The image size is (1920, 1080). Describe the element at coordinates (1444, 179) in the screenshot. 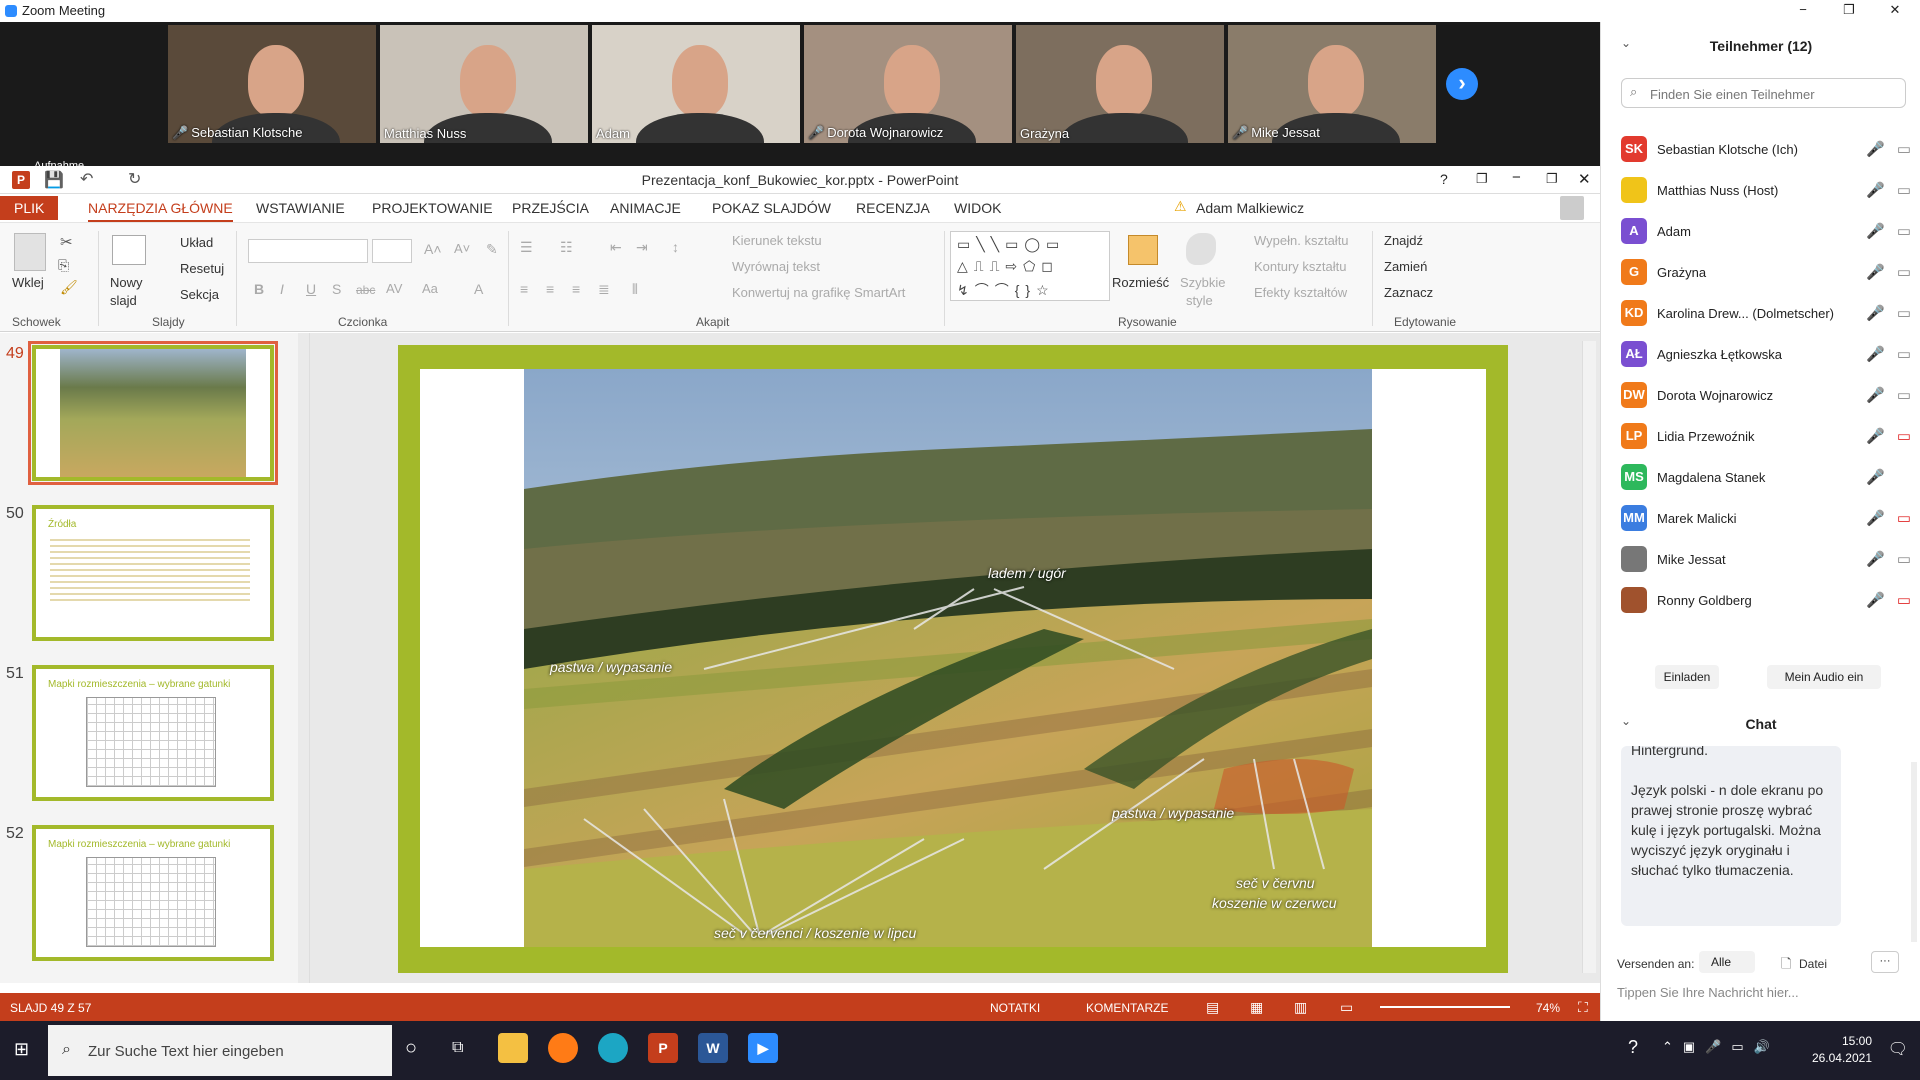

I see `help-button: ?` at that location.